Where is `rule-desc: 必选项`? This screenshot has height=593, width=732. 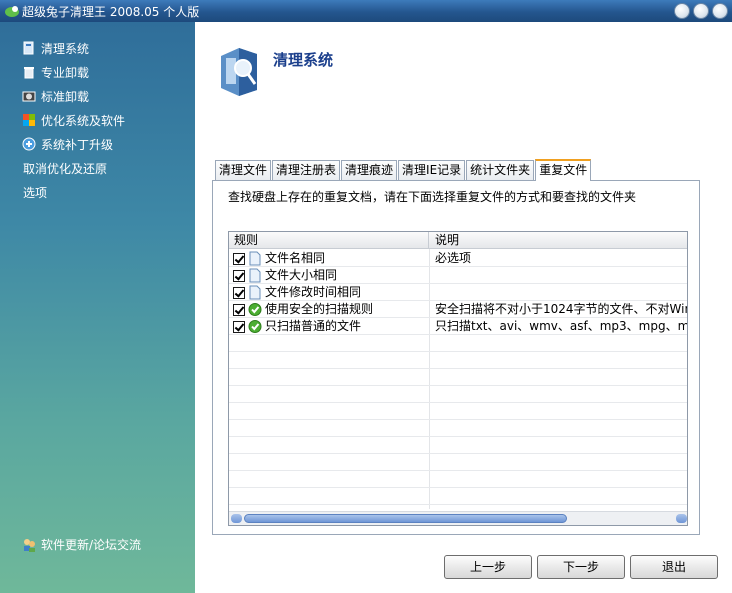
rule-desc: 必选项 is located at coordinates (453, 258).